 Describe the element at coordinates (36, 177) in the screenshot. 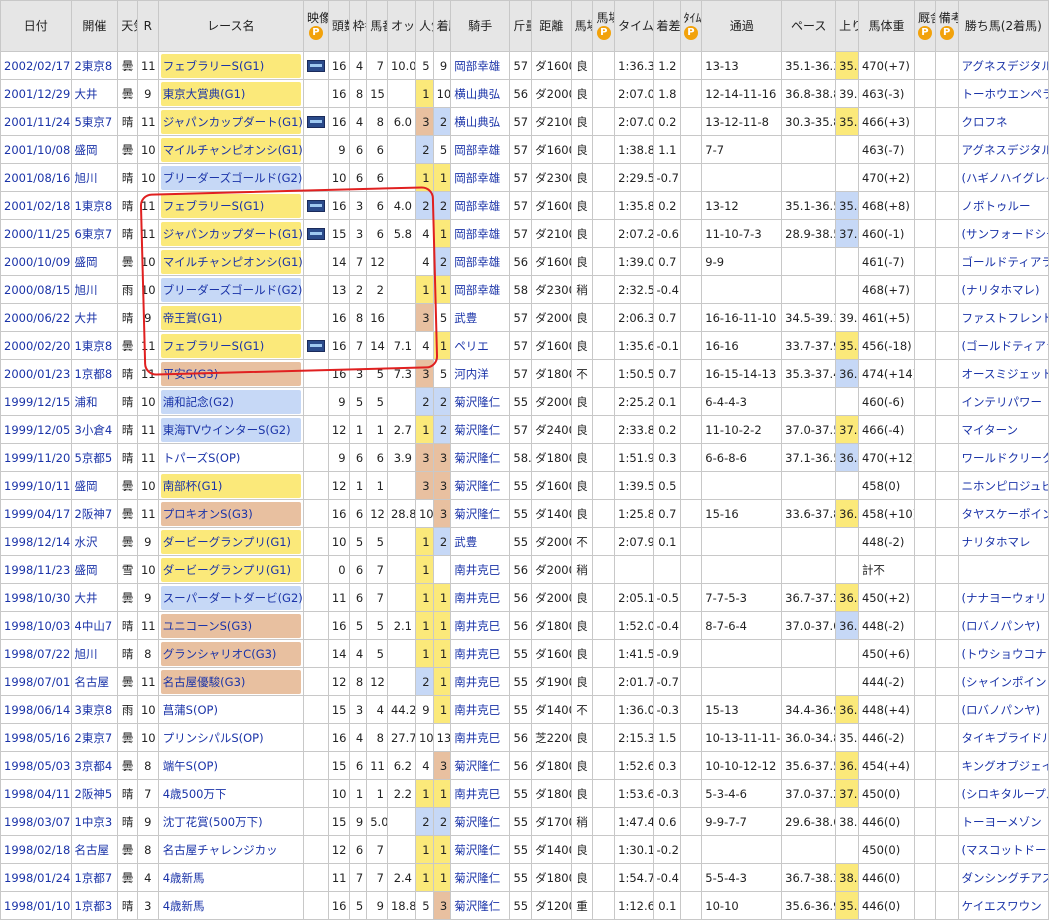

I see `date-link: 2001/08/16` at that location.